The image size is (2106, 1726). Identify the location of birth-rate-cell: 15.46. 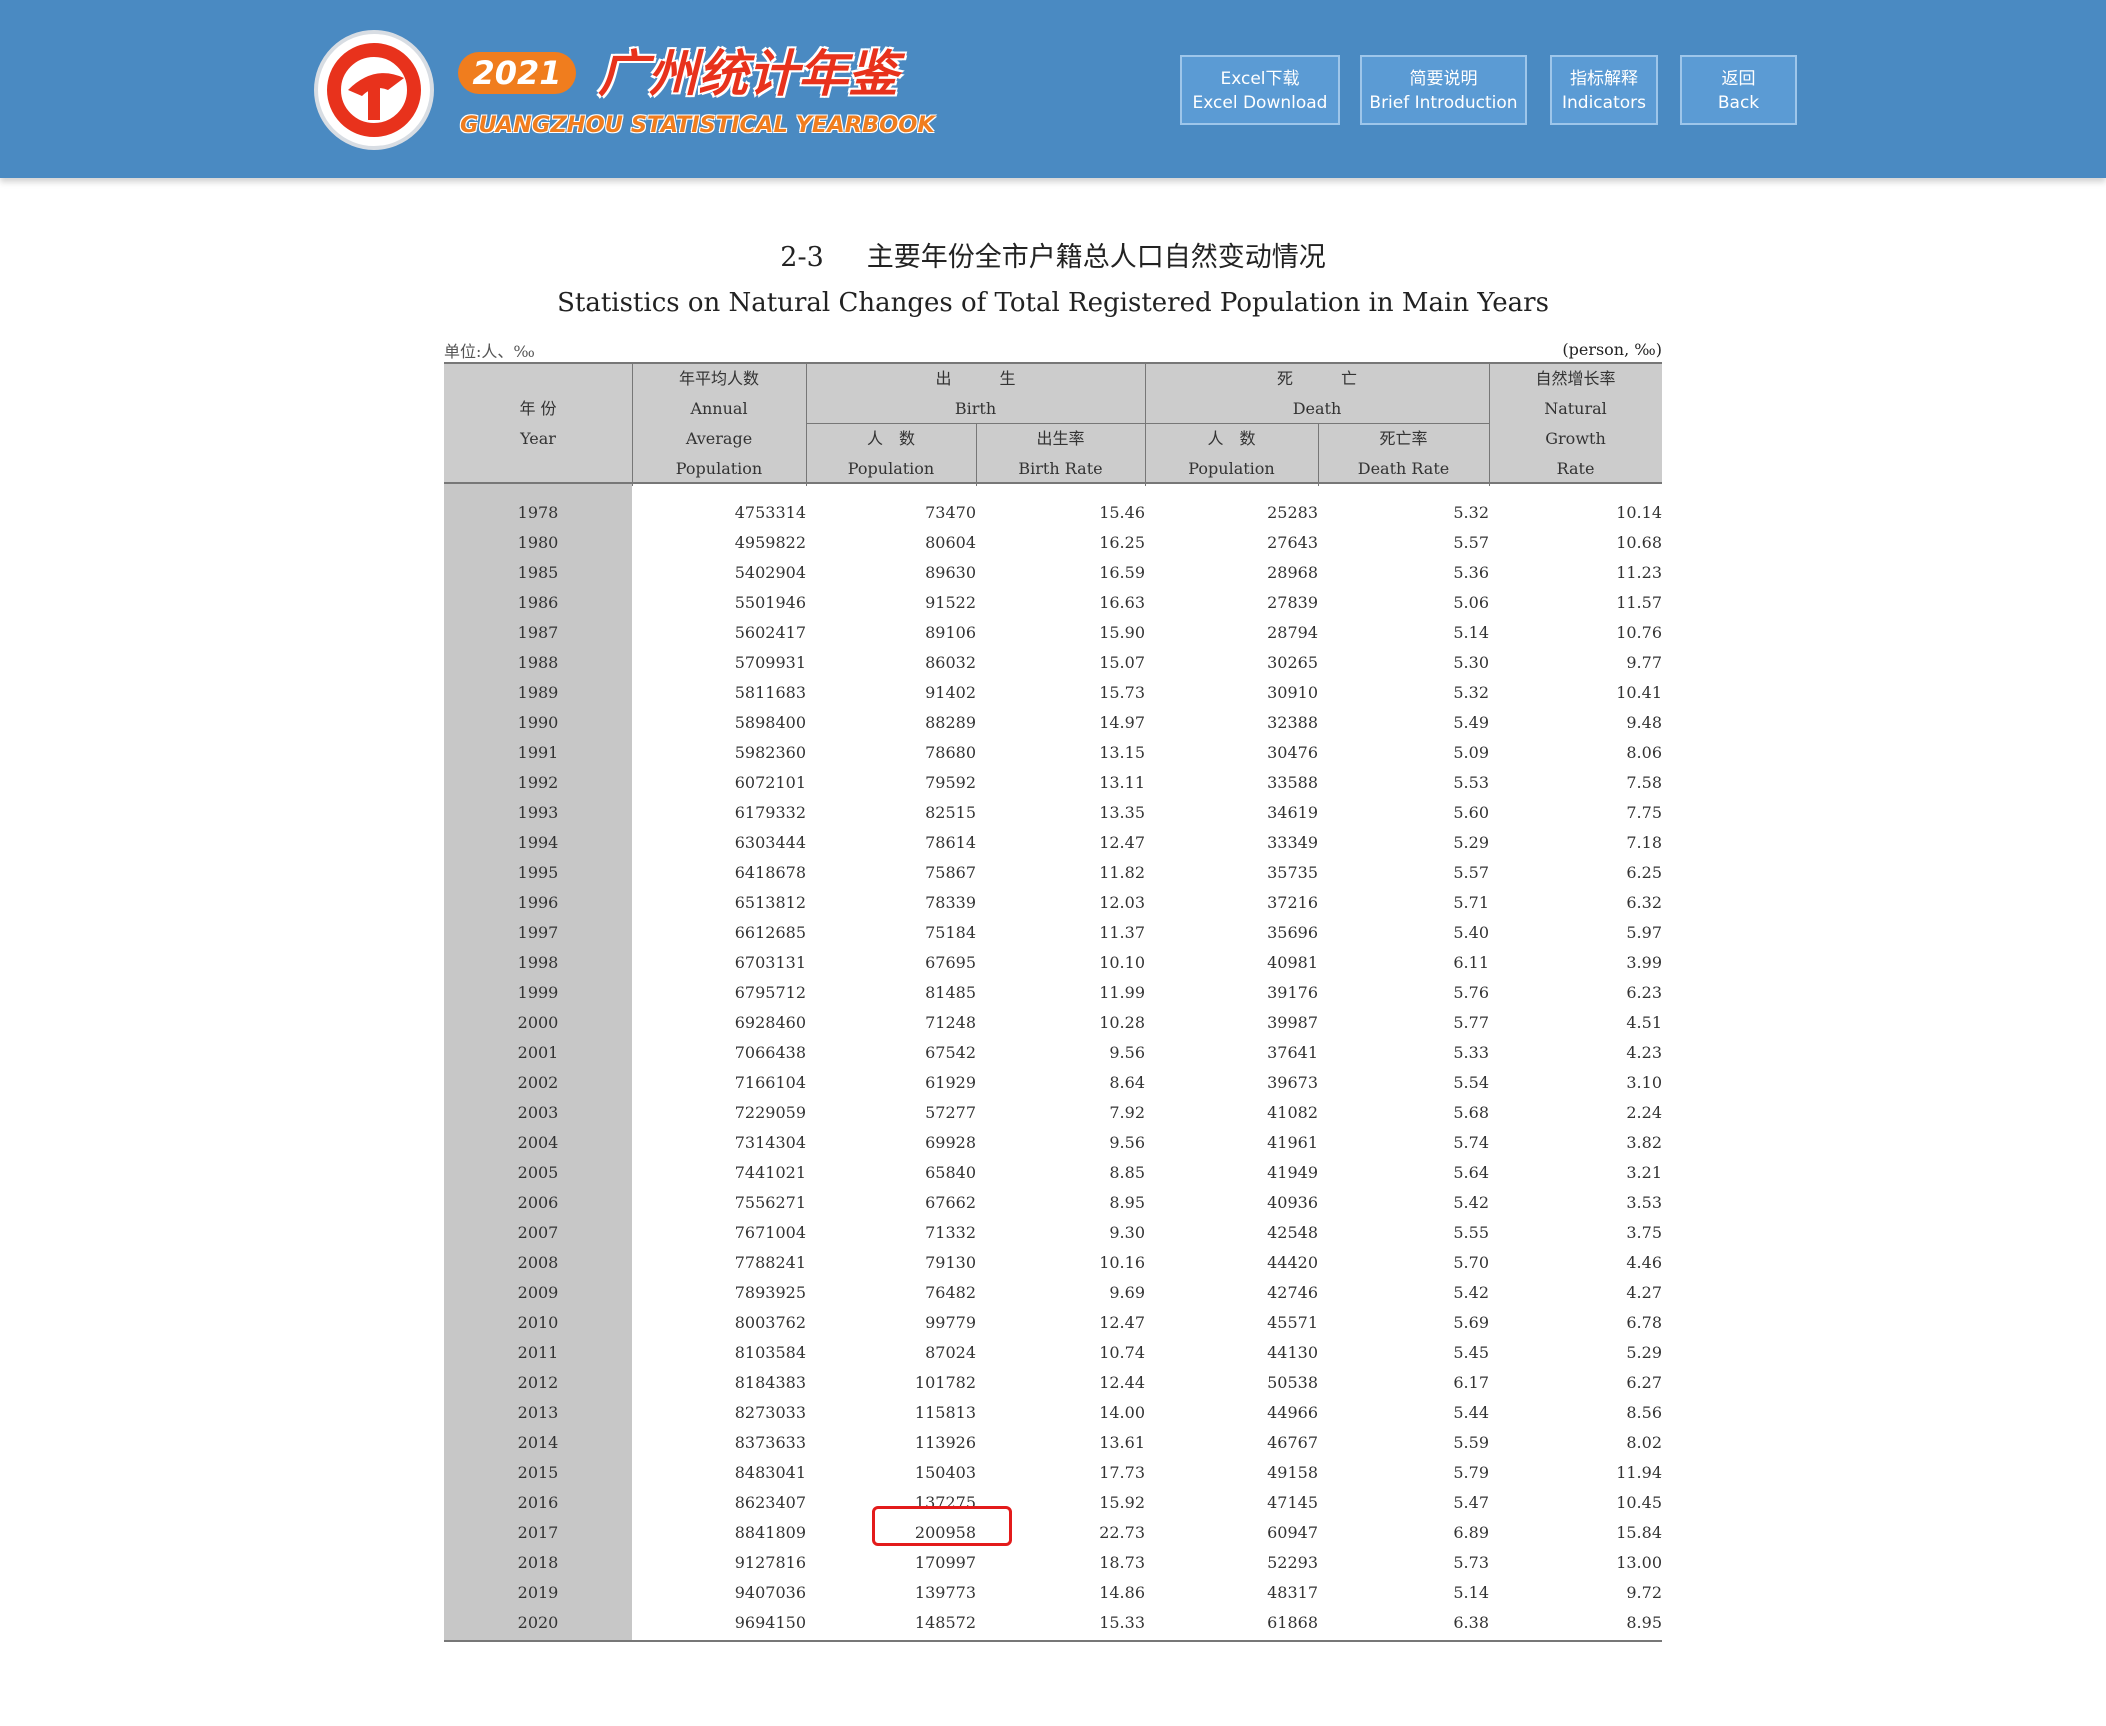
(1122, 512).